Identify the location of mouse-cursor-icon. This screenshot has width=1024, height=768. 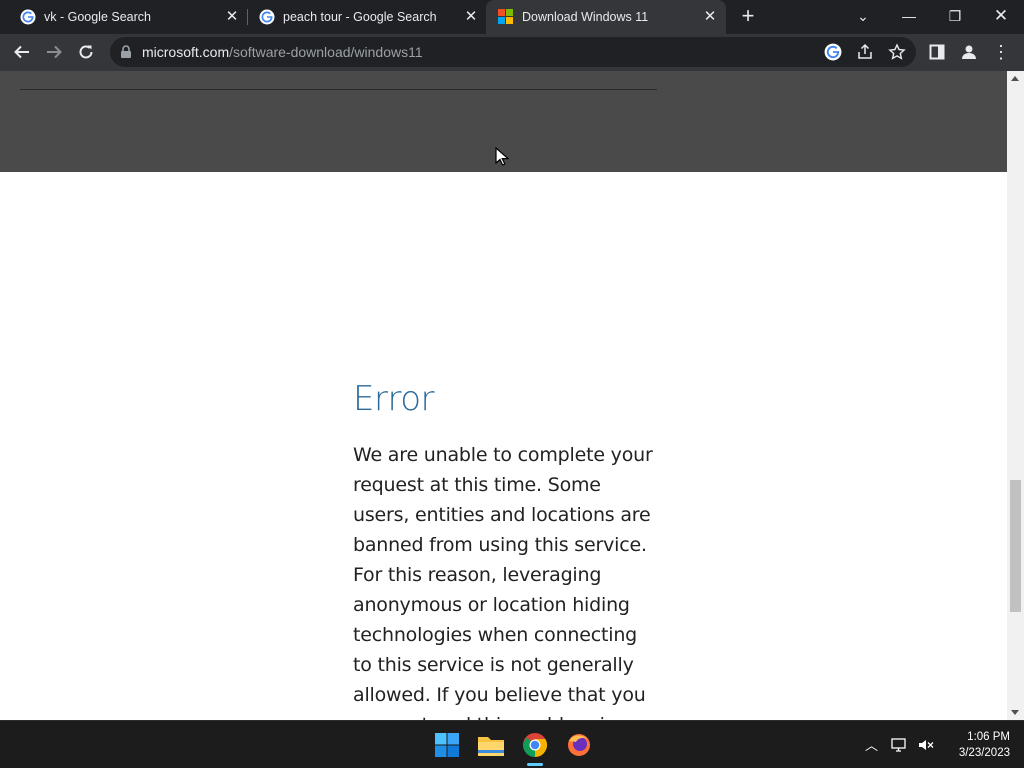
(502, 156).